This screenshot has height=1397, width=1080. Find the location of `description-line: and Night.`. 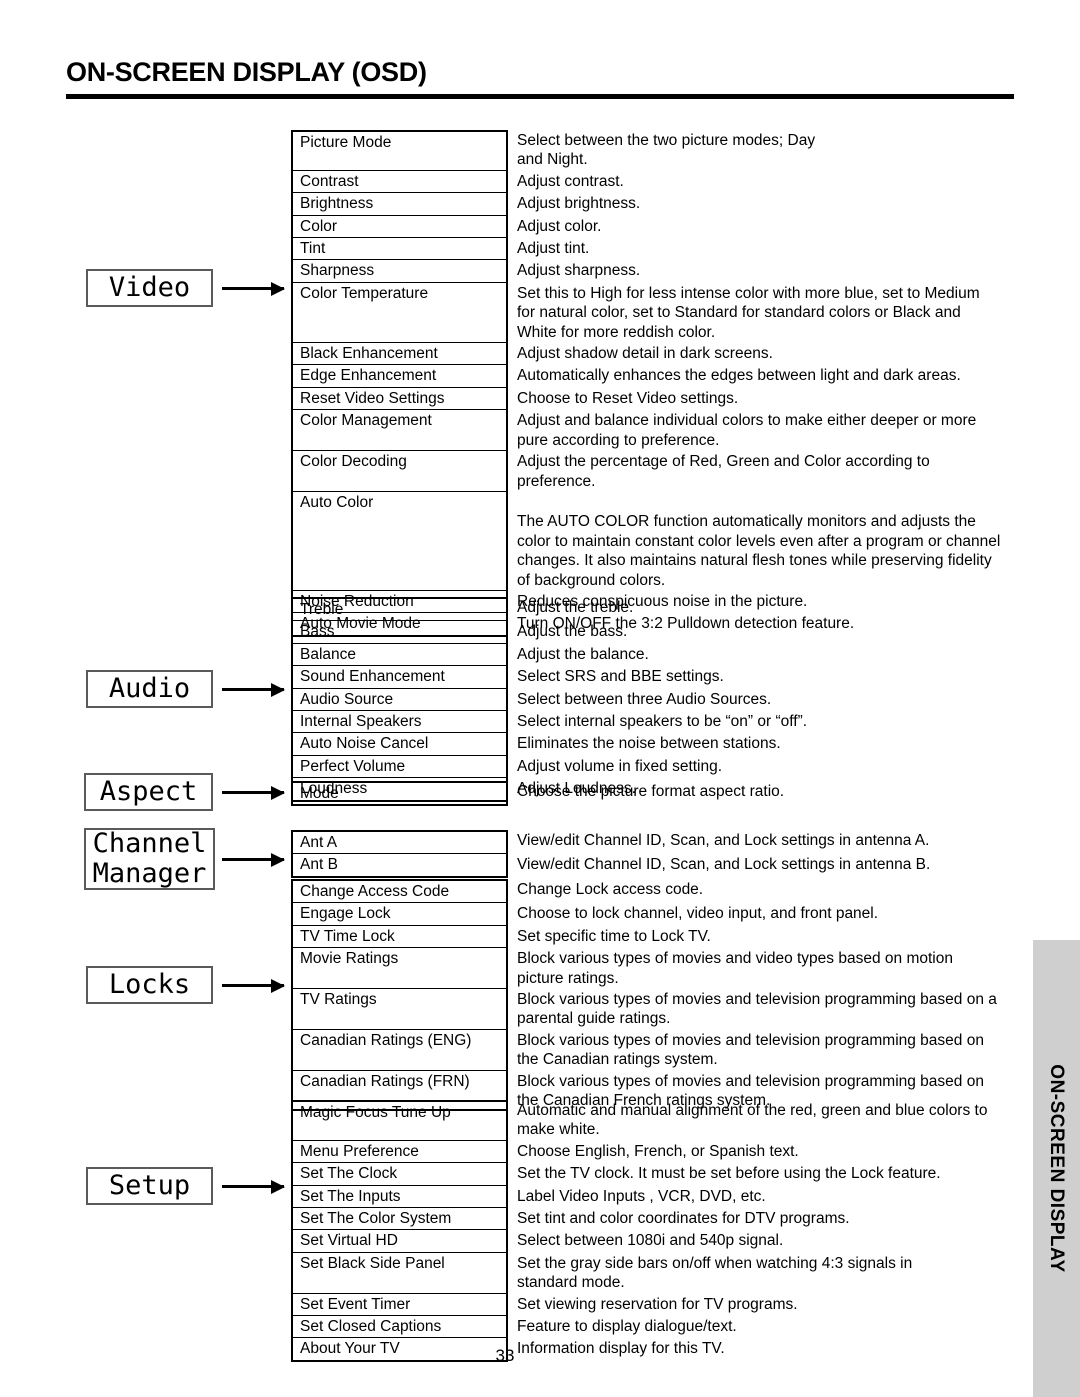

description-line: and Night. is located at coordinates (552, 160).